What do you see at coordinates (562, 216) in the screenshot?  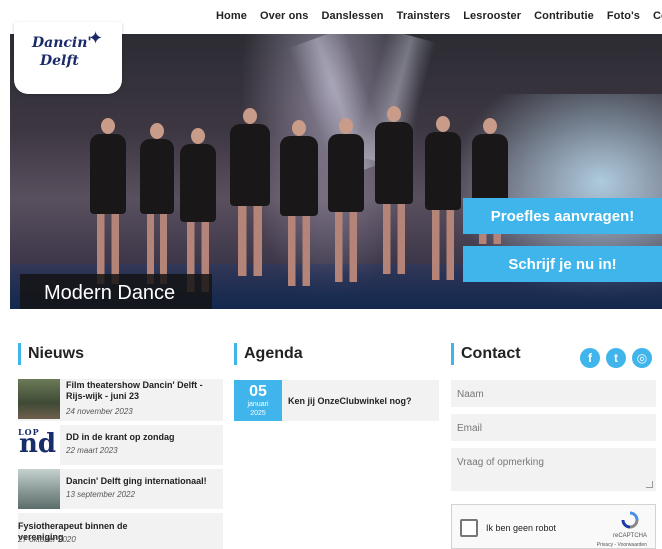 I see `trial-lesson-button: Proefles aanvragen!` at bounding box center [562, 216].